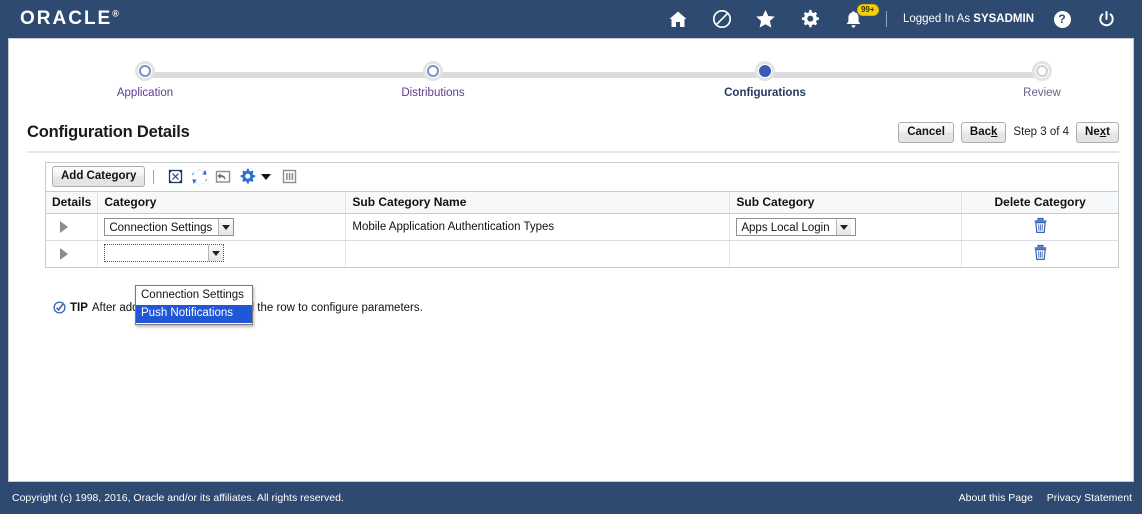  Describe the element at coordinates (1089, 498) in the screenshot. I see `privacy-statement-link: Privacy Statement` at that location.